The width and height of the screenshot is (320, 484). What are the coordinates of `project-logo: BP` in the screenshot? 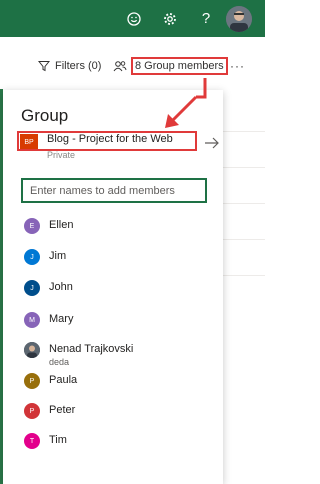 It's located at (29, 142).